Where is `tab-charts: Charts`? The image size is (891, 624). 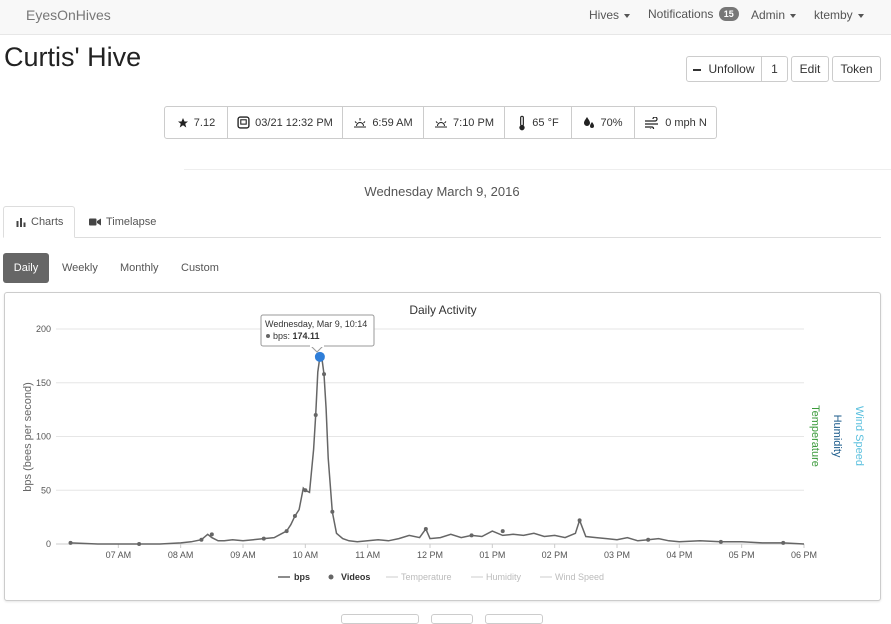 tab-charts: Charts is located at coordinates (39, 222).